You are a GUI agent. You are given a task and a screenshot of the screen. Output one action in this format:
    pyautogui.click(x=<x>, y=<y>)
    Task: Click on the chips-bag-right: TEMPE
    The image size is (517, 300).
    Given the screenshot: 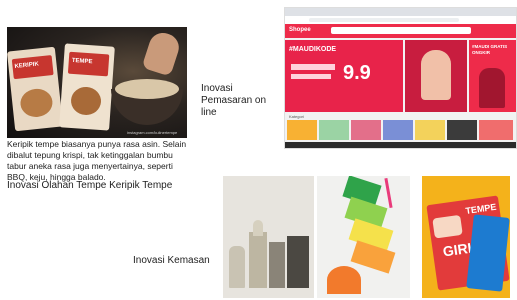 What is the action you would take?
    pyautogui.click(x=87, y=87)
    